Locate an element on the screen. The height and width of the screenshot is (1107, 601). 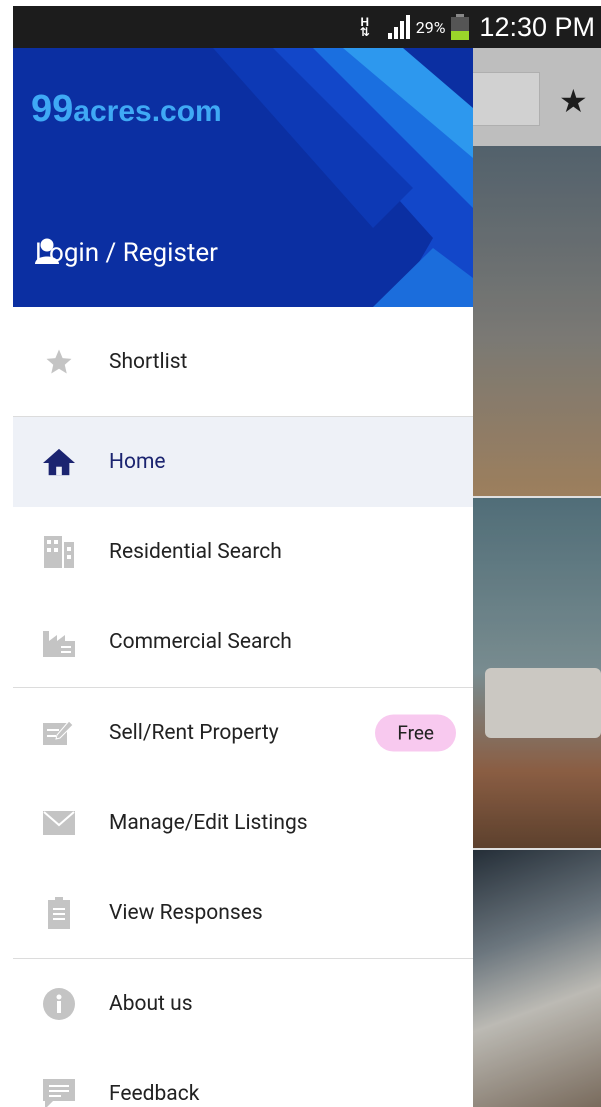
app-logo: 99acres.com is located at coordinates (126, 109).